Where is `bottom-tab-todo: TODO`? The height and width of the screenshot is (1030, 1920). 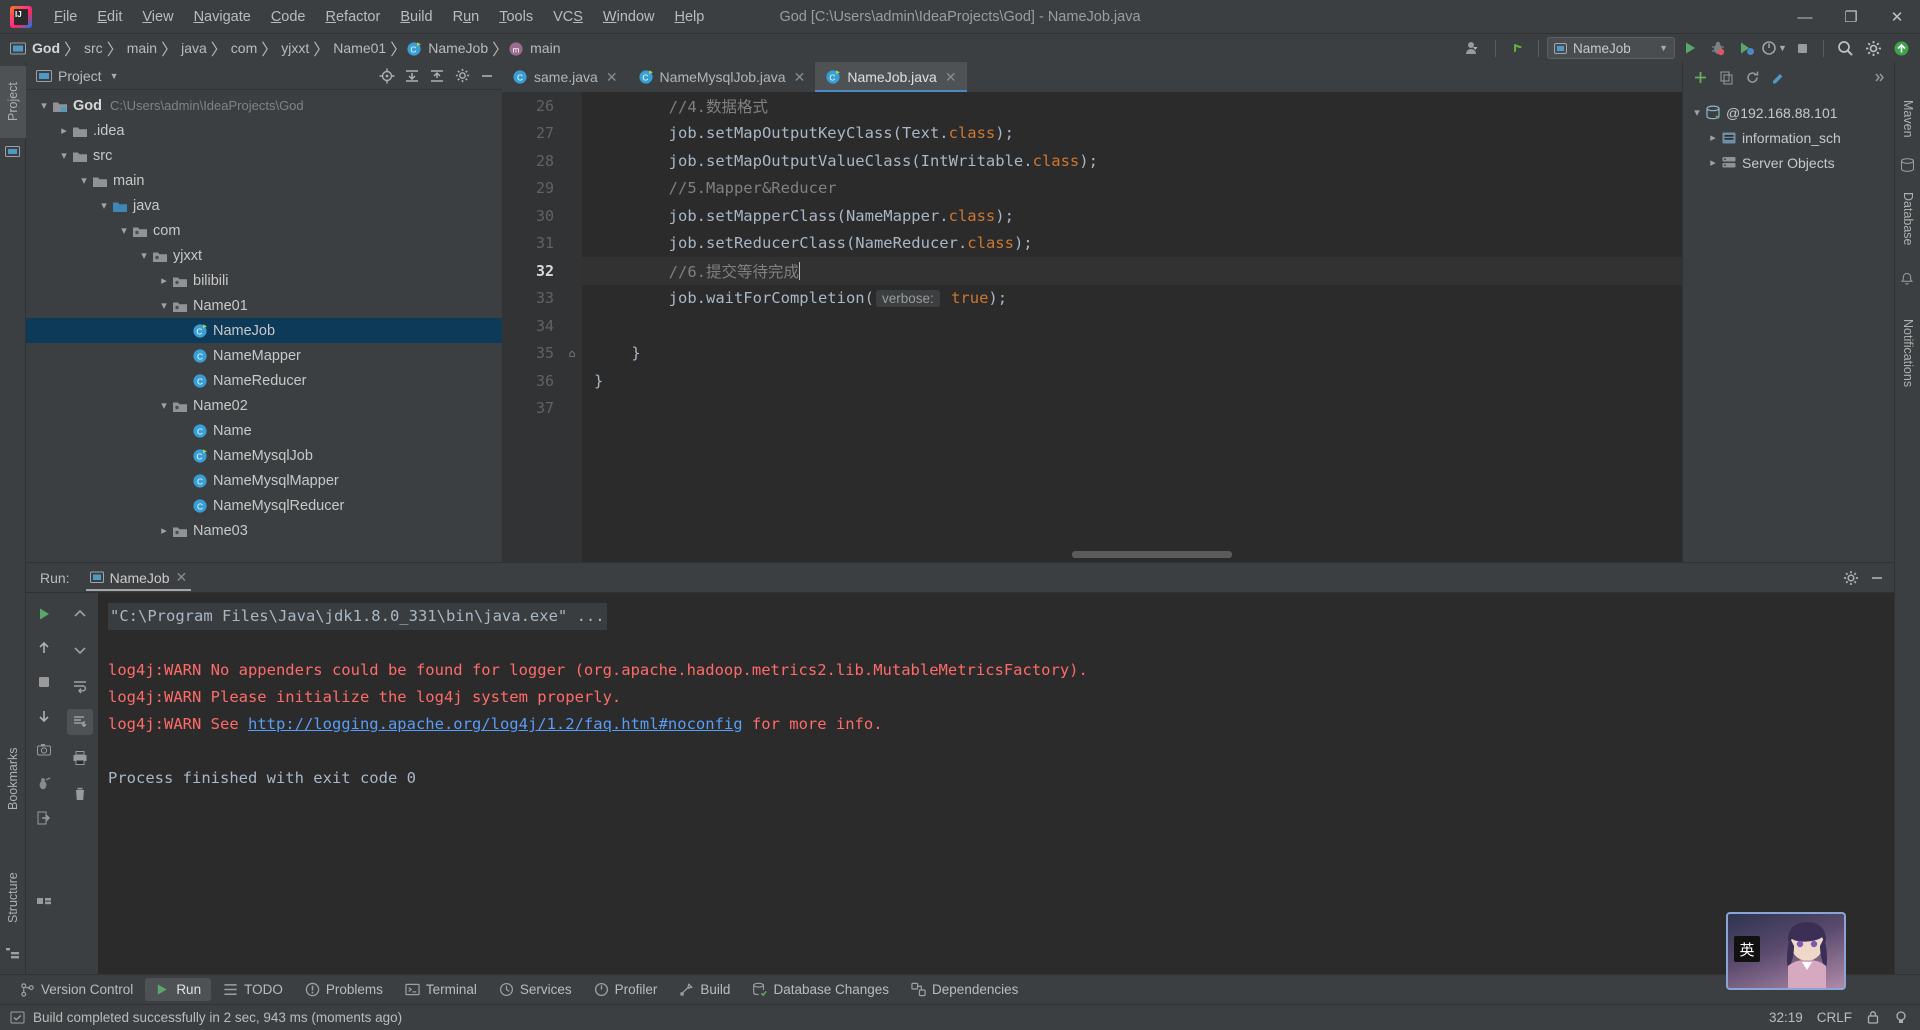 bottom-tab-todo: TODO is located at coordinates (253, 989).